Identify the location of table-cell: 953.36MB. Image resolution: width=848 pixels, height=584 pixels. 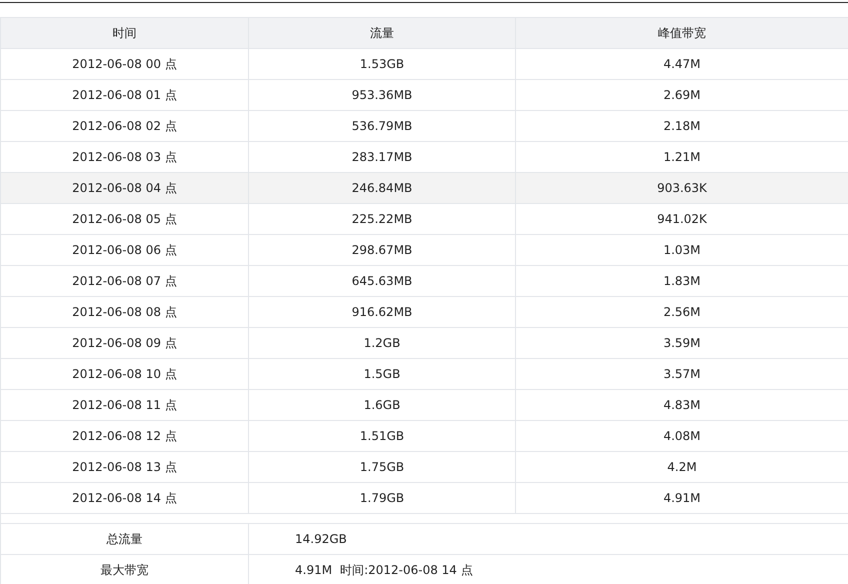
(382, 95).